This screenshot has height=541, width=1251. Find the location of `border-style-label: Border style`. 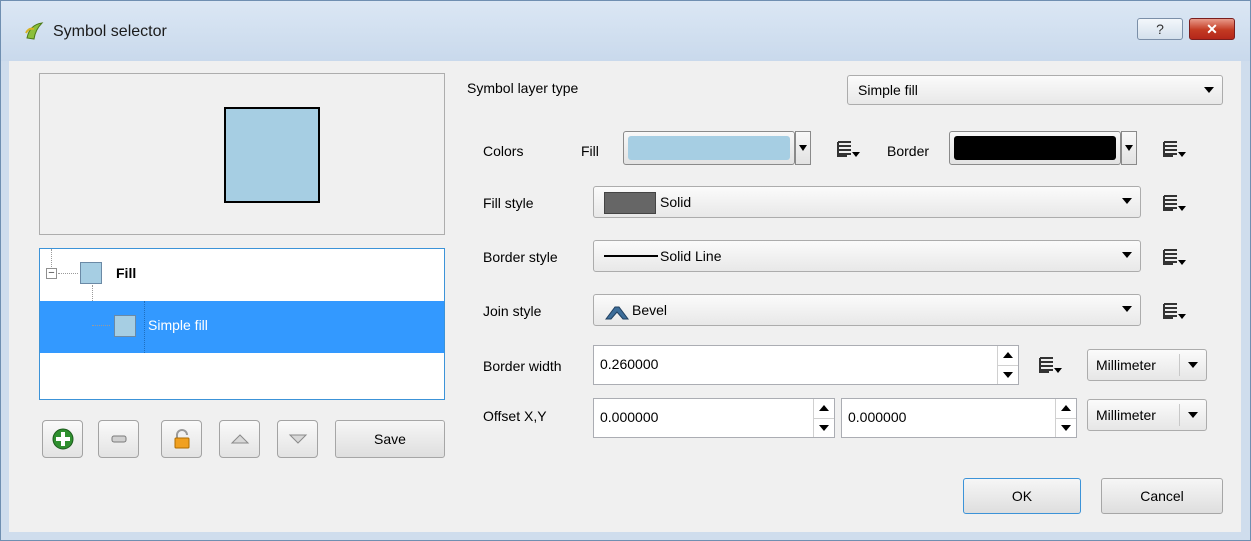

border-style-label: Border style is located at coordinates (520, 257).